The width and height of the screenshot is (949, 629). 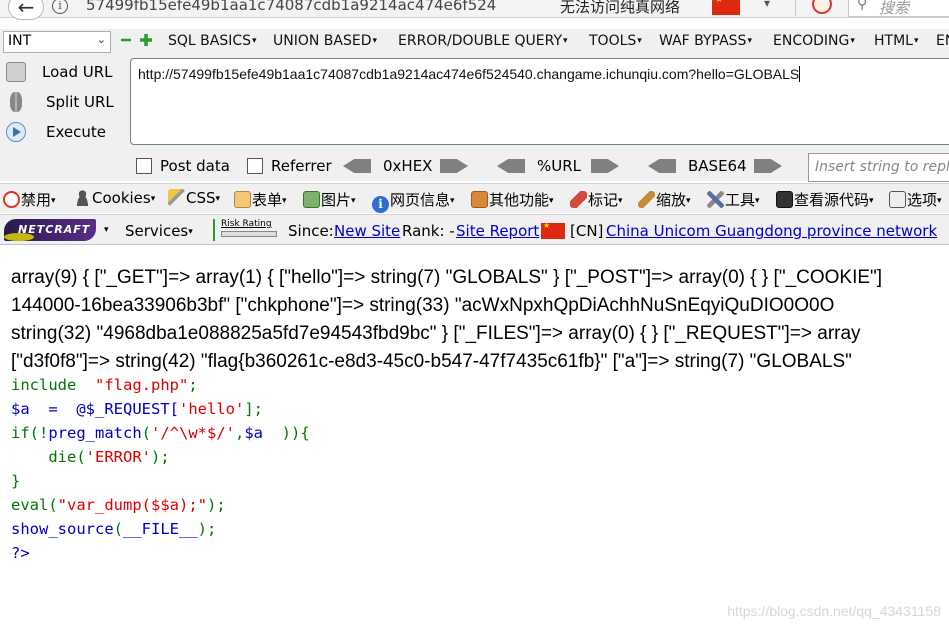 I want to click on execute-button: Execute, so click(x=64, y=132).